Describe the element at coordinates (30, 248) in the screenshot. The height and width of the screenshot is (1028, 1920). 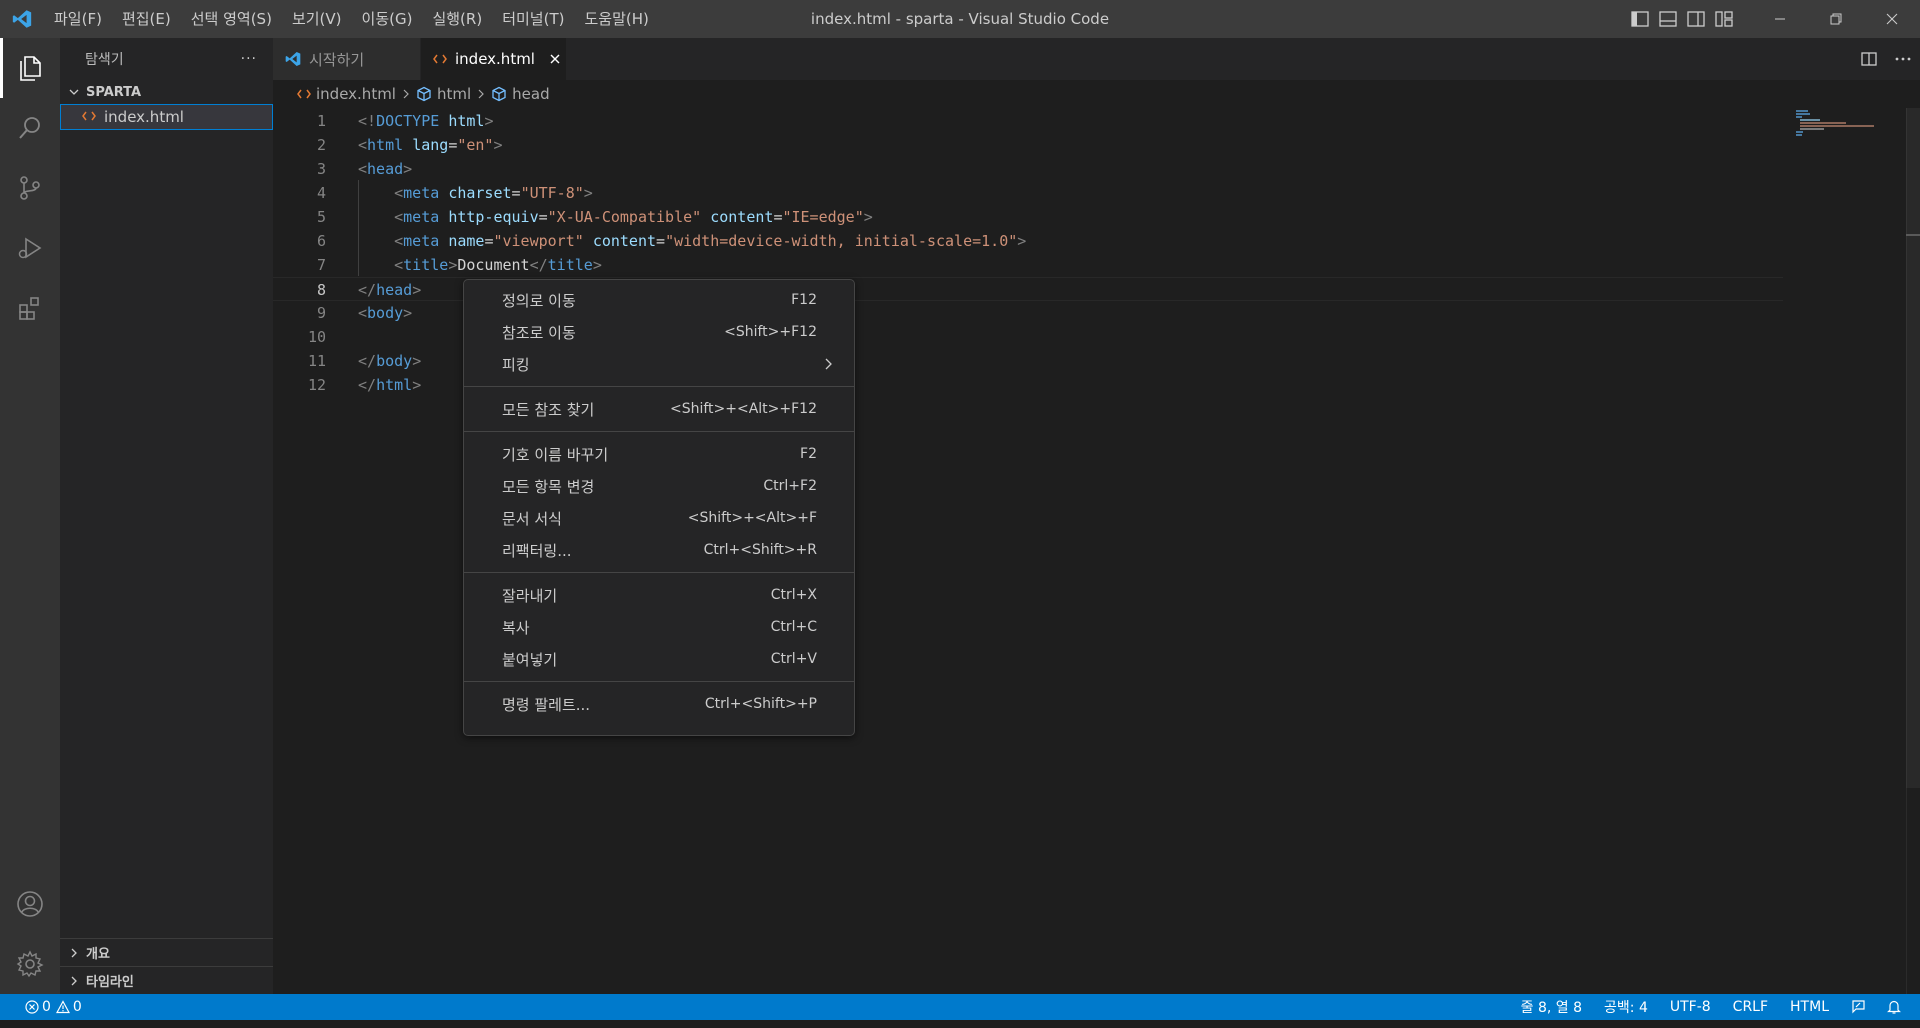
I see `run-debug-icon` at that location.